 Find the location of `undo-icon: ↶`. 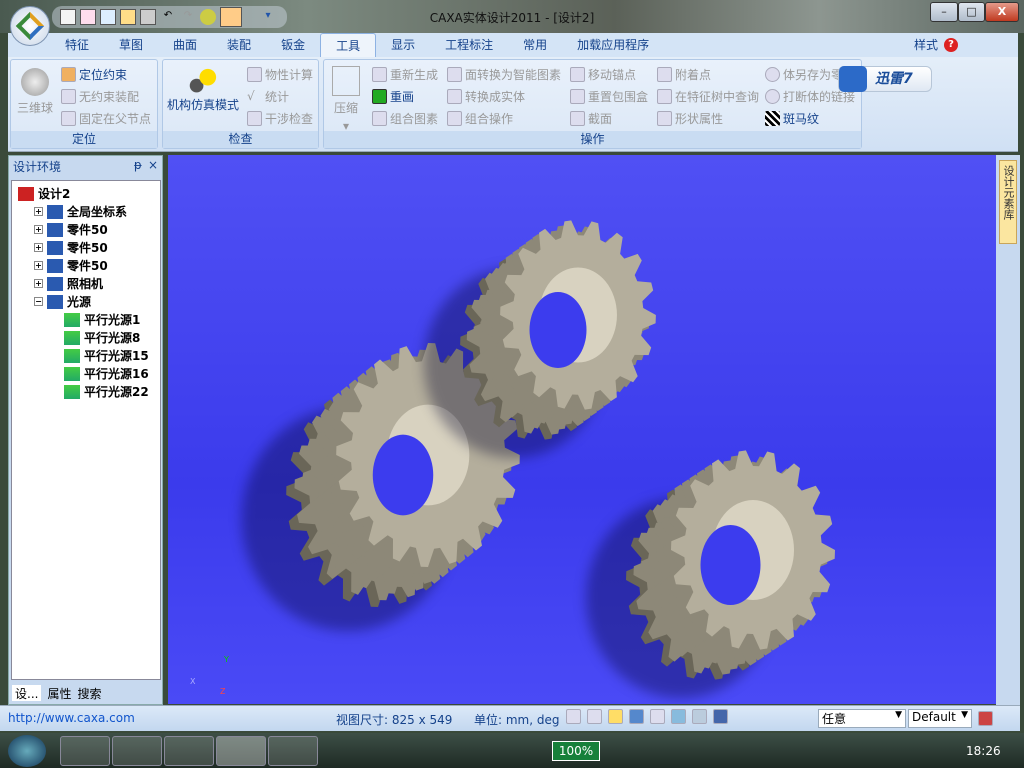

undo-icon: ↶ is located at coordinates (168, 17).